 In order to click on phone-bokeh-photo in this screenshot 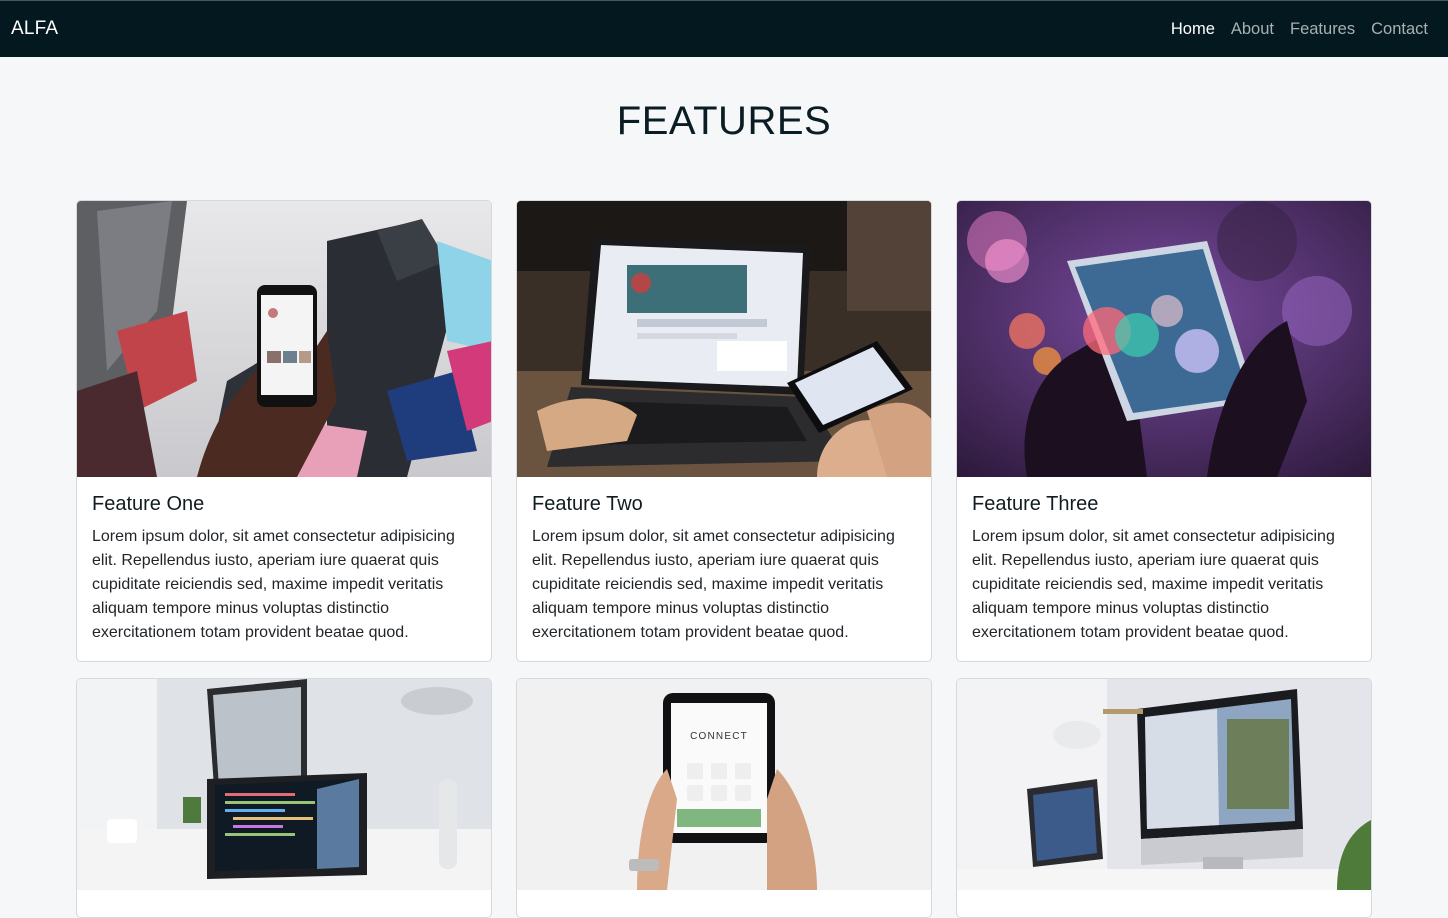, I will do `click(1164, 339)`.